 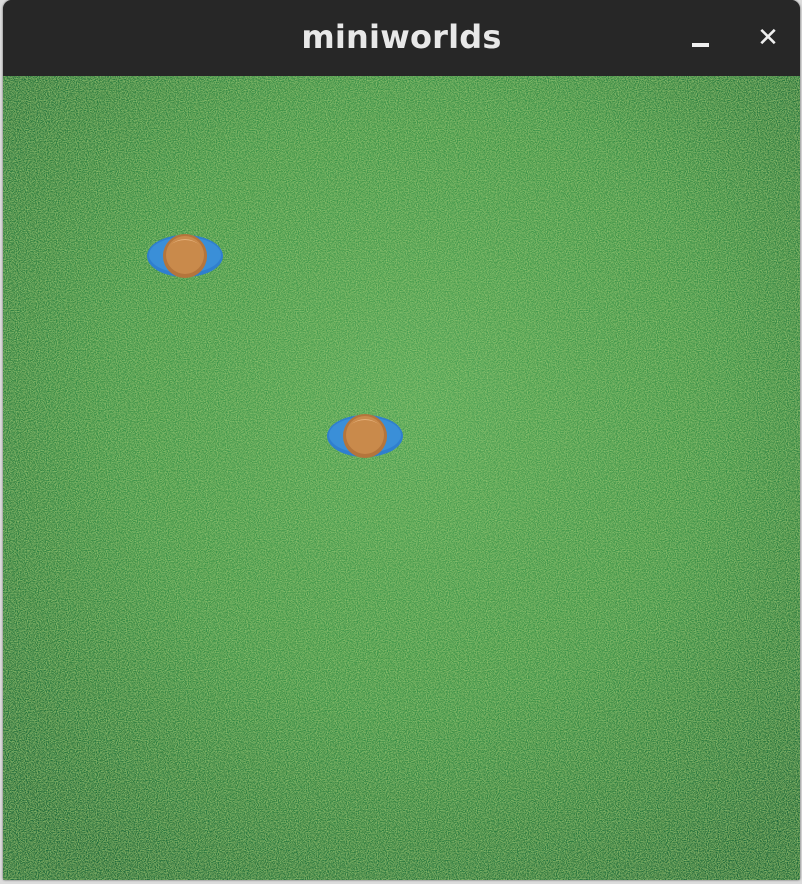 I want to click on close-icon: ✕, so click(x=768, y=38).